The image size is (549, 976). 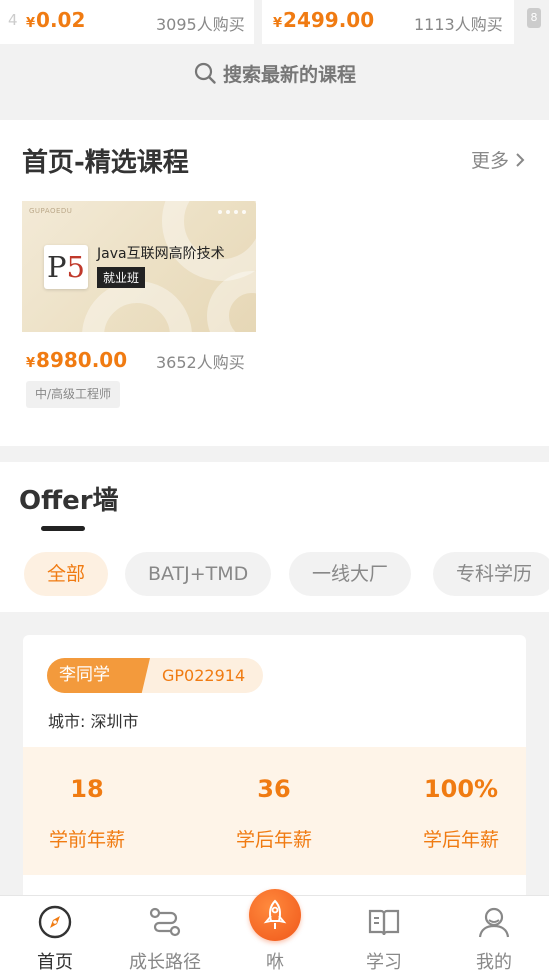 What do you see at coordinates (98, 675) in the screenshot?
I see `student-name: 李同学` at bounding box center [98, 675].